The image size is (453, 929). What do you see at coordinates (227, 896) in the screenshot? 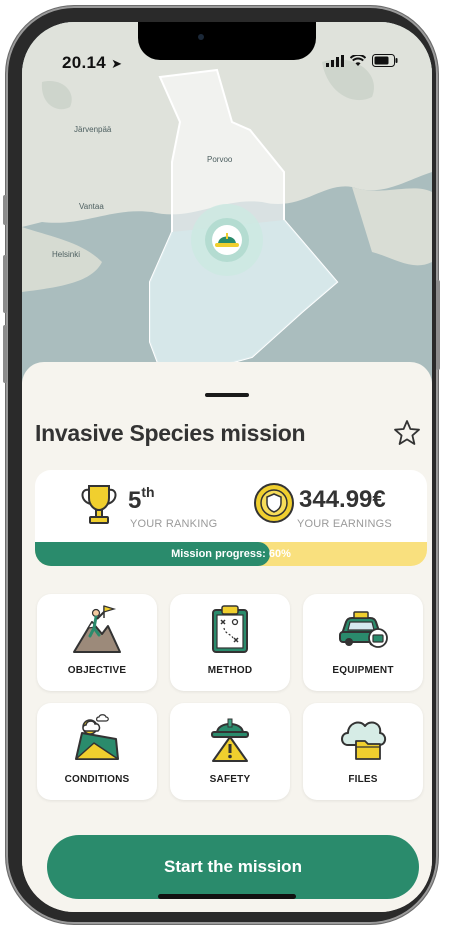
I see `home-indicator` at bounding box center [227, 896].